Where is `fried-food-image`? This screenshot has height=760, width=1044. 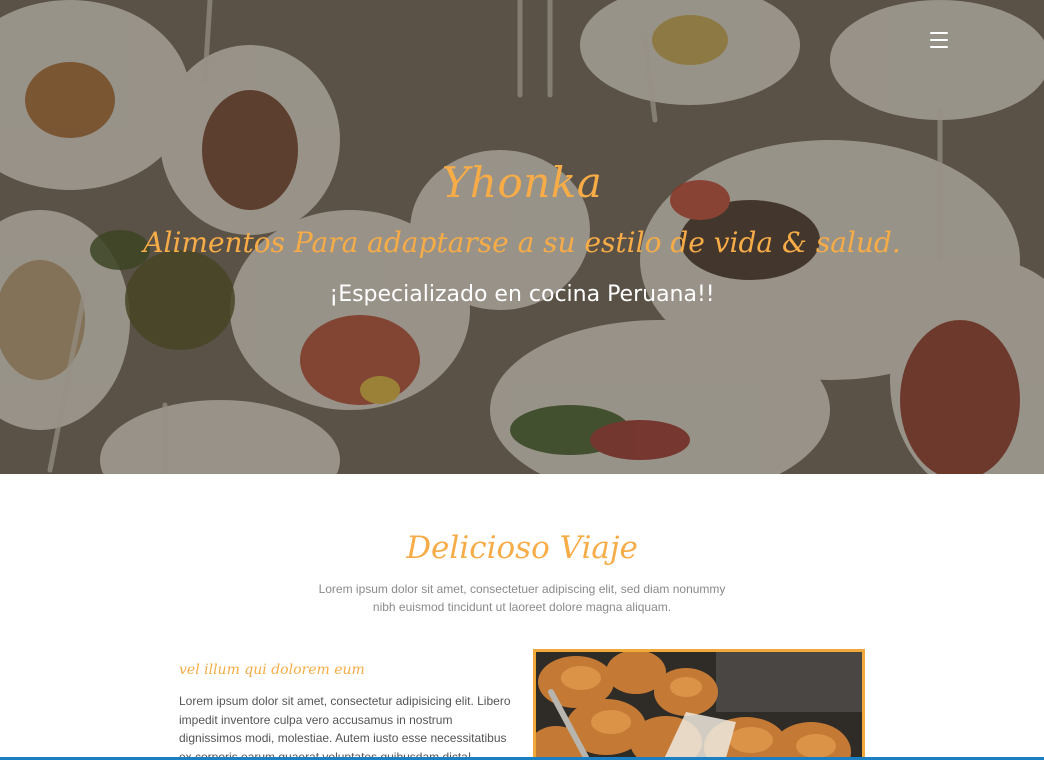
fried-food-image is located at coordinates (699, 706).